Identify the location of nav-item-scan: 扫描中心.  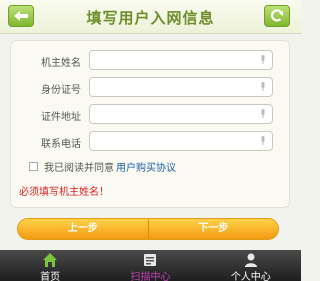
(150, 265).